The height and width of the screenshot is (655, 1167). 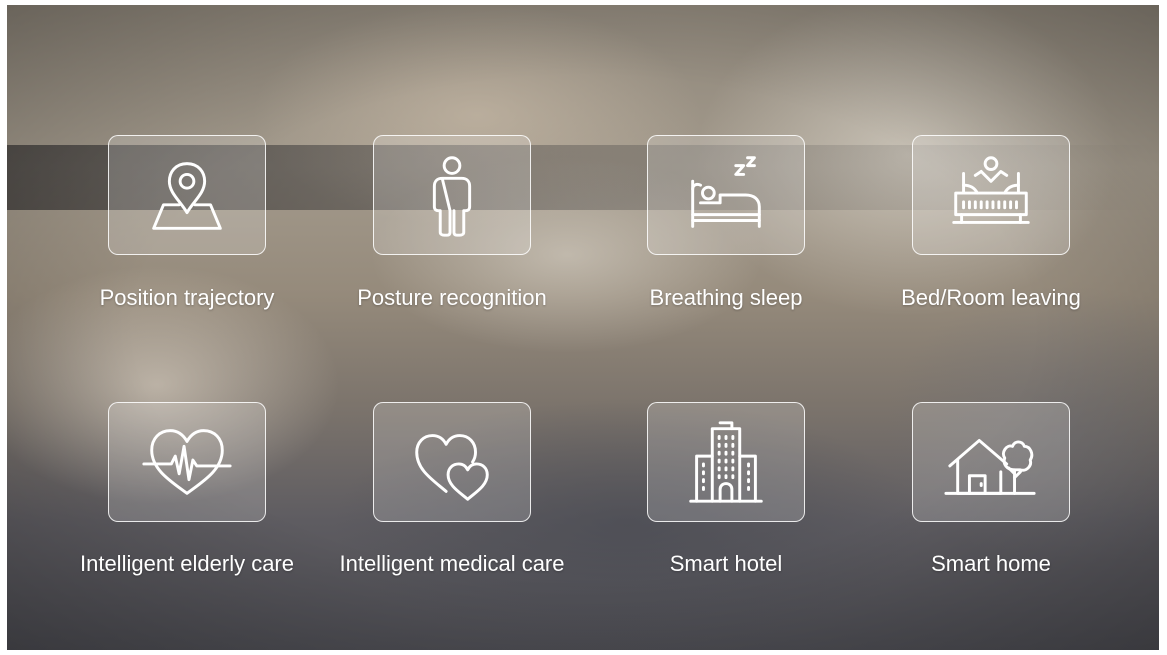 I want to click on bed-room-leaving-tile, so click(x=991, y=195).